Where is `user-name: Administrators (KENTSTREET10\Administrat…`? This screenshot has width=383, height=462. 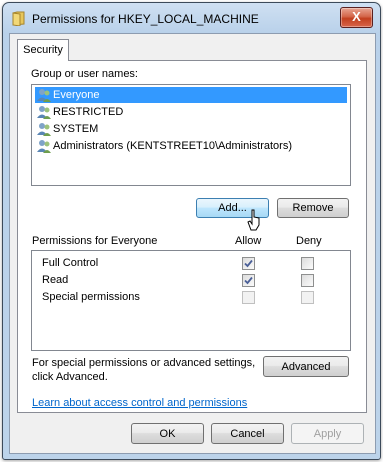
user-name: Administrators (KENTSTREET10\Administrat… is located at coordinates (172, 146).